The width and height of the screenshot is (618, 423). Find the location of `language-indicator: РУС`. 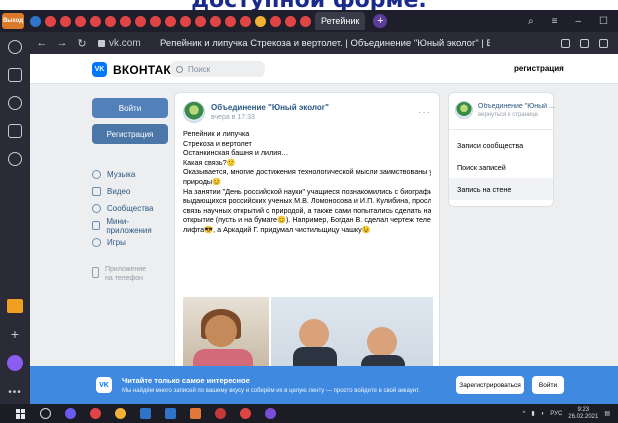

language-indicator: РУС is located at coordinates (556, 414).